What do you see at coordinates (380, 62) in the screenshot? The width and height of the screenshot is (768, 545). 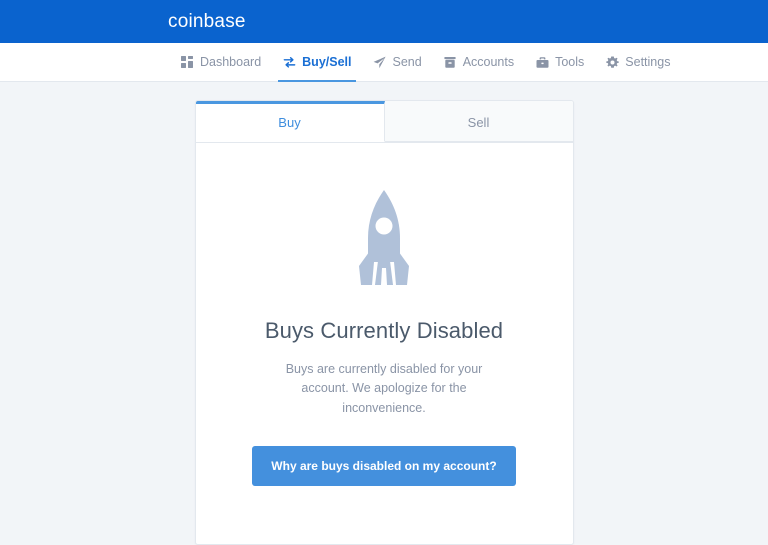 I see `paper-plane-icon` at bounding box center [380, 62].